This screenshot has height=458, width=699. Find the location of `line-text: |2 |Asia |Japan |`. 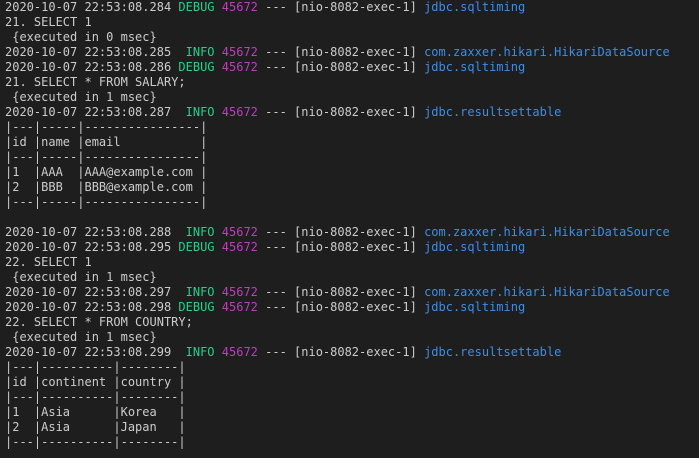

line-text: |2 |Asia |Japan | is located at coordinates (95, 427).